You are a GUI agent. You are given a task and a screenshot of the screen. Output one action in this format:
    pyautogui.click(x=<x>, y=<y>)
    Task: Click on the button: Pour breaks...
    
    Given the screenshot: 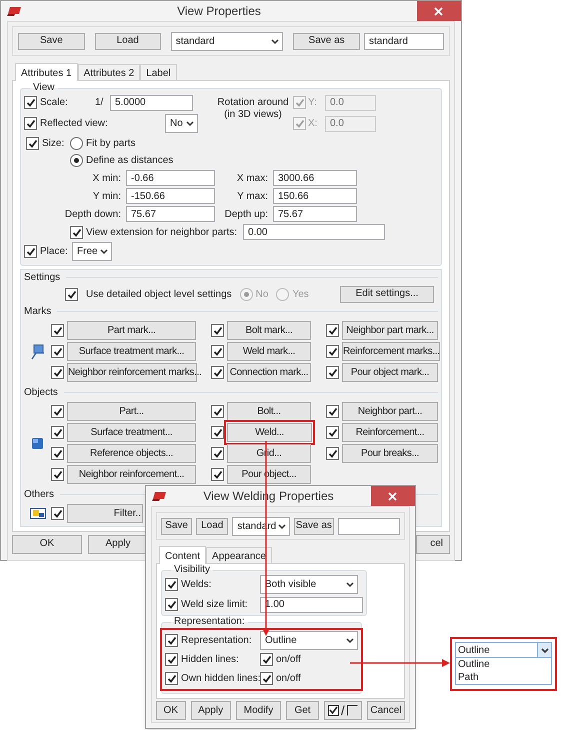 What is the action you would take?
    pyautogui.click(x=390, y=453)
    